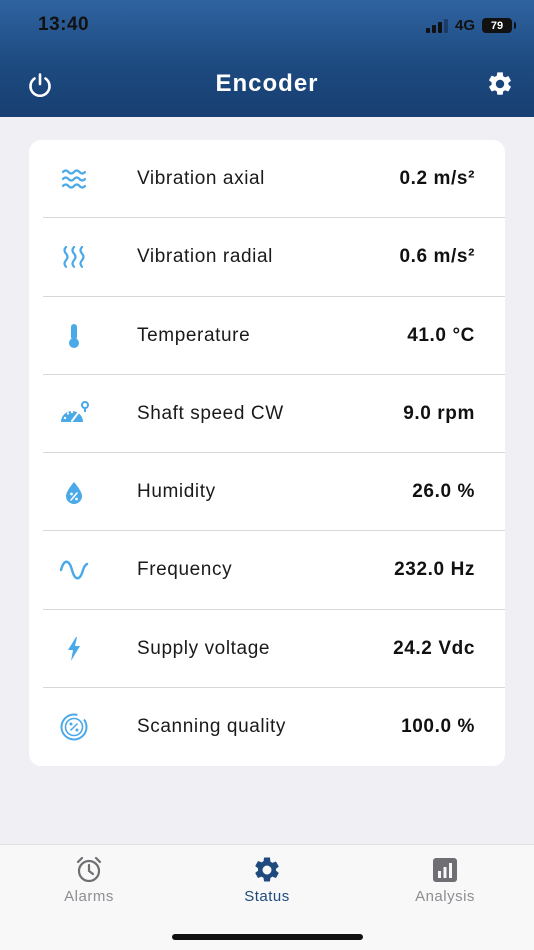  Describe the element at coordinates (464, 25) in the screenshot. I see `network-type: 4G` at that location.